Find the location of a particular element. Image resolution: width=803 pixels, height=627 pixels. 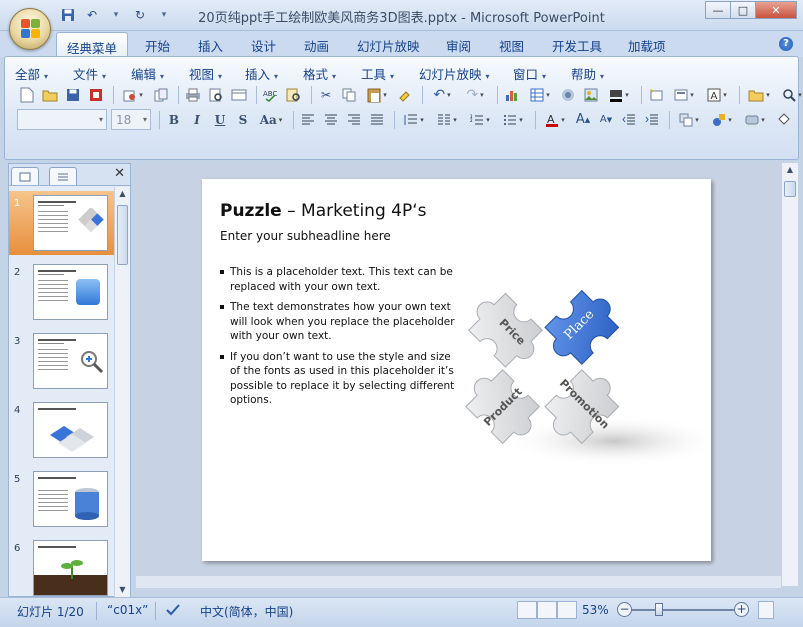

shapes-dropdown-icon: ▾ is located at coordinates (722, 120).